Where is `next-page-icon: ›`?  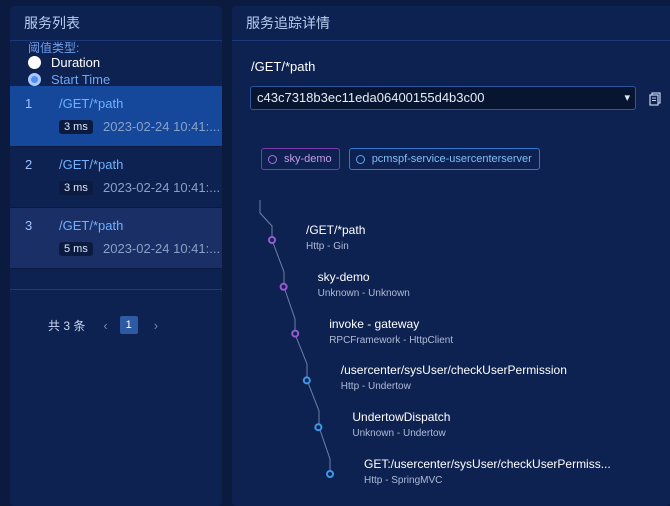
next-page-icon: › is located at coordinates (156, 325).